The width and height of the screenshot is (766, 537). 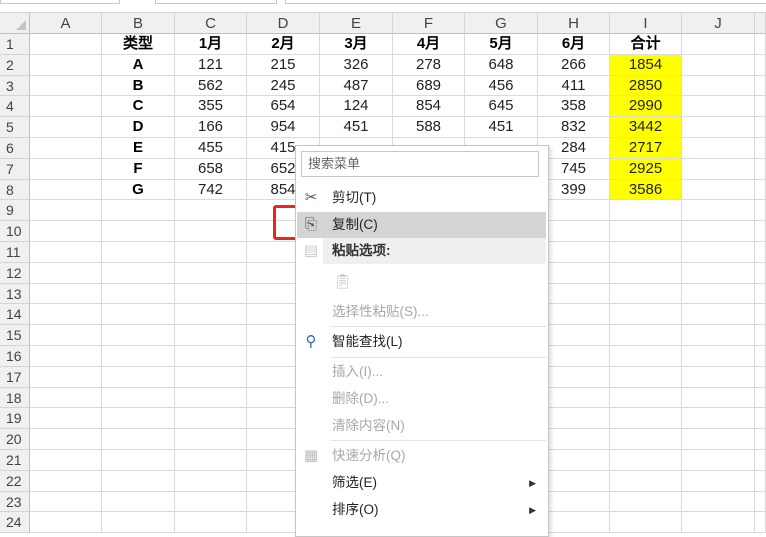 What do you see at coordinates (15, 23) in the screenshot?
I see `select-all-corner` at bounding box center [15, 23].